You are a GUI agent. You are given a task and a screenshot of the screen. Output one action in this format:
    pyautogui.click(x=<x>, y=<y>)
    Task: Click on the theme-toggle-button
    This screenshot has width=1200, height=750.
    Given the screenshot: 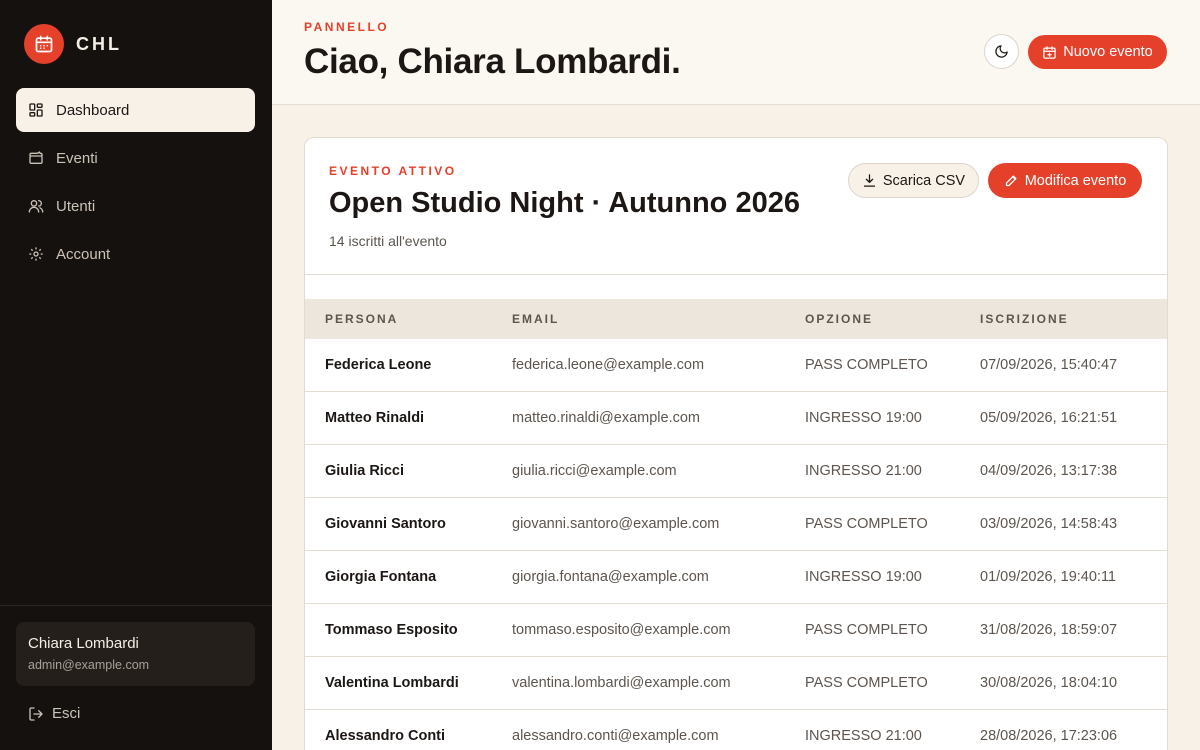 What is the action you would take?
    pyautogui.click(x=1001, y=51)
    